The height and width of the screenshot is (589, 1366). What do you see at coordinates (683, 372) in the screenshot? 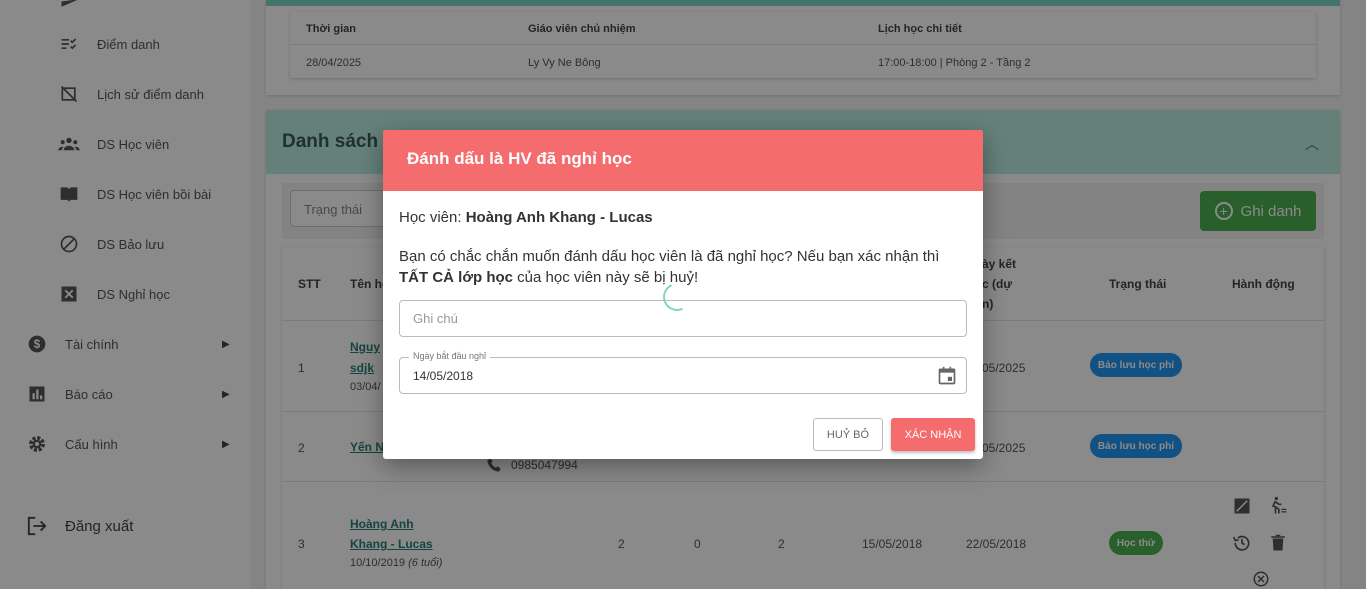
I see `start-date-field: Ngày bắt đầu nghỉ 14/05/2018` at bounding box center [683, 372].